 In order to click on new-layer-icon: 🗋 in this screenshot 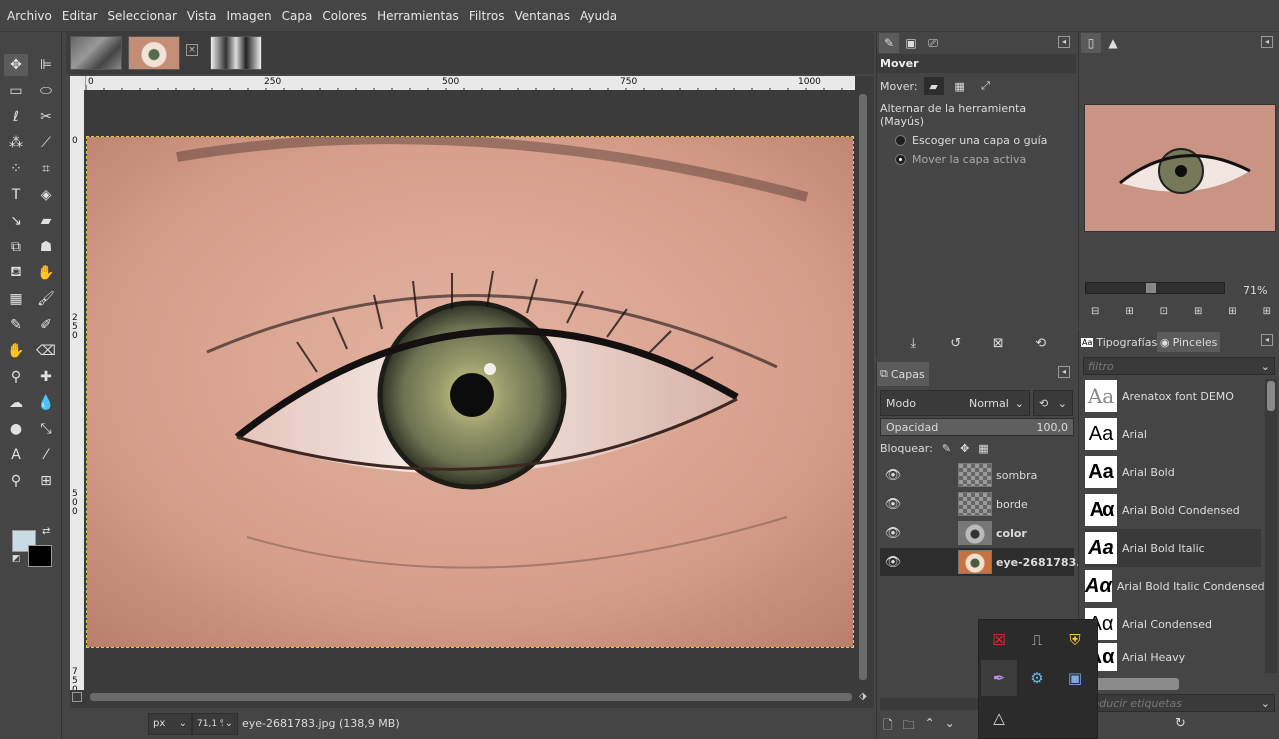, I will do `click(888, 726)`.